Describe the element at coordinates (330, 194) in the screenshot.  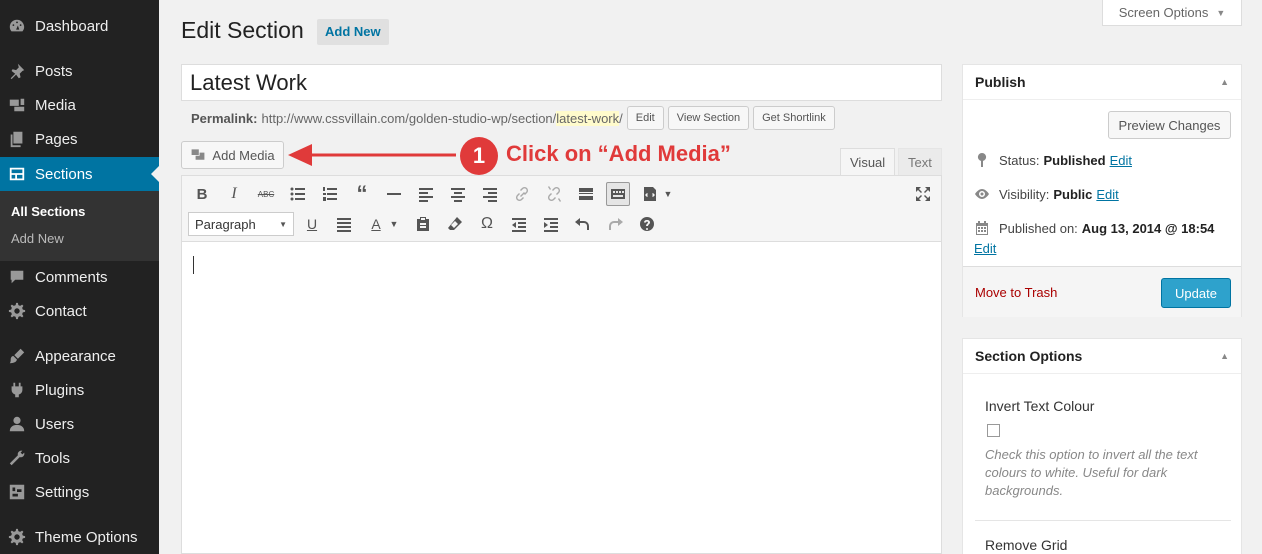
I see `numbered-list-button` at that location.